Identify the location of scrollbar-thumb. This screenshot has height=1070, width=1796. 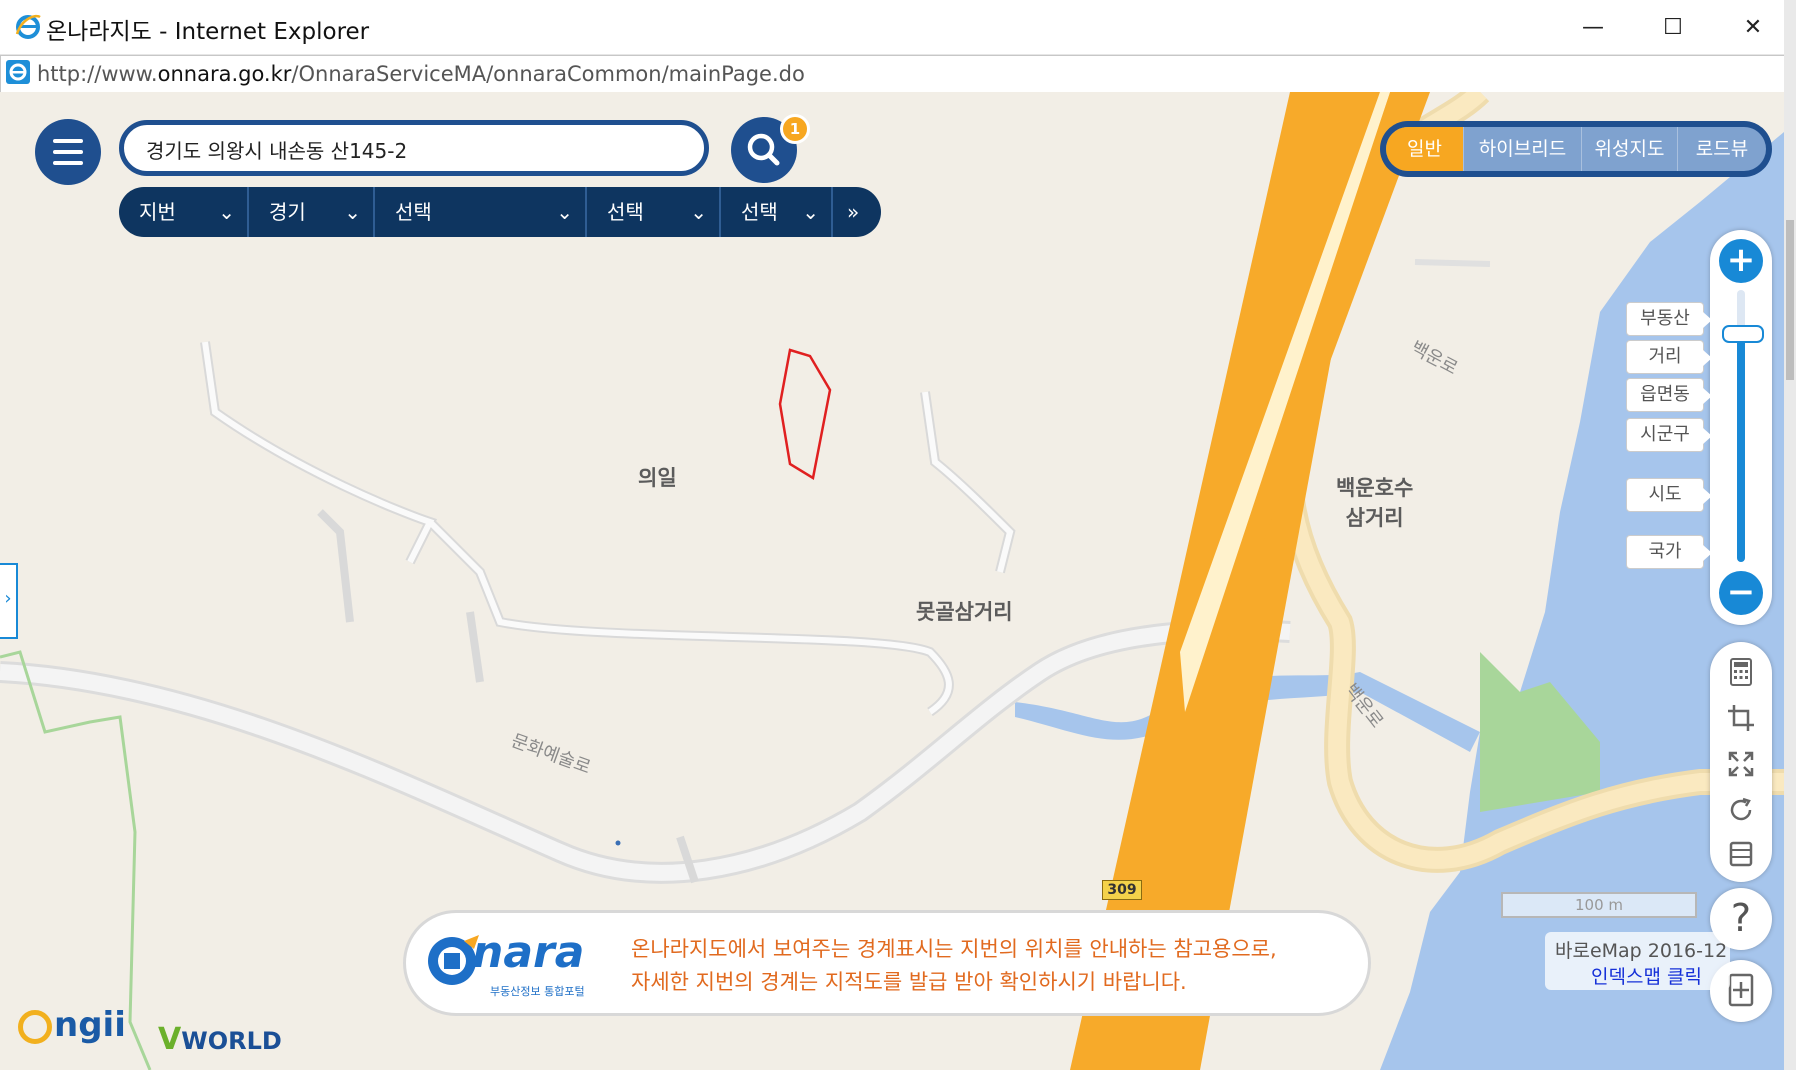
(1790, 300).